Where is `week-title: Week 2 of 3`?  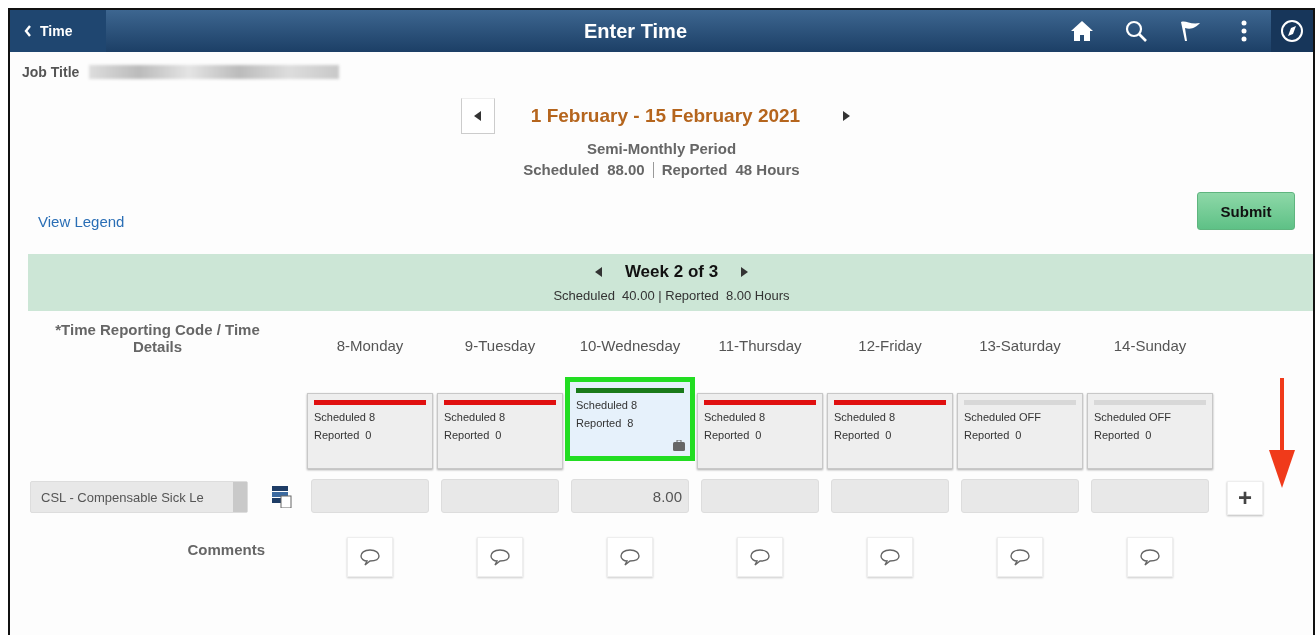
week-title: Week 2 of 3 is located at coordinates (671, 272).